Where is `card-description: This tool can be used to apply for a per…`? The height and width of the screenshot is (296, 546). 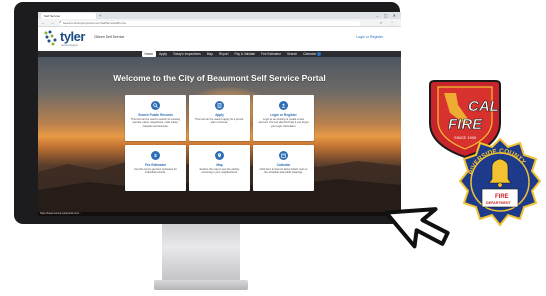
card-description: This tool can be used to apply for a per… is located at coordinates (219, 121).